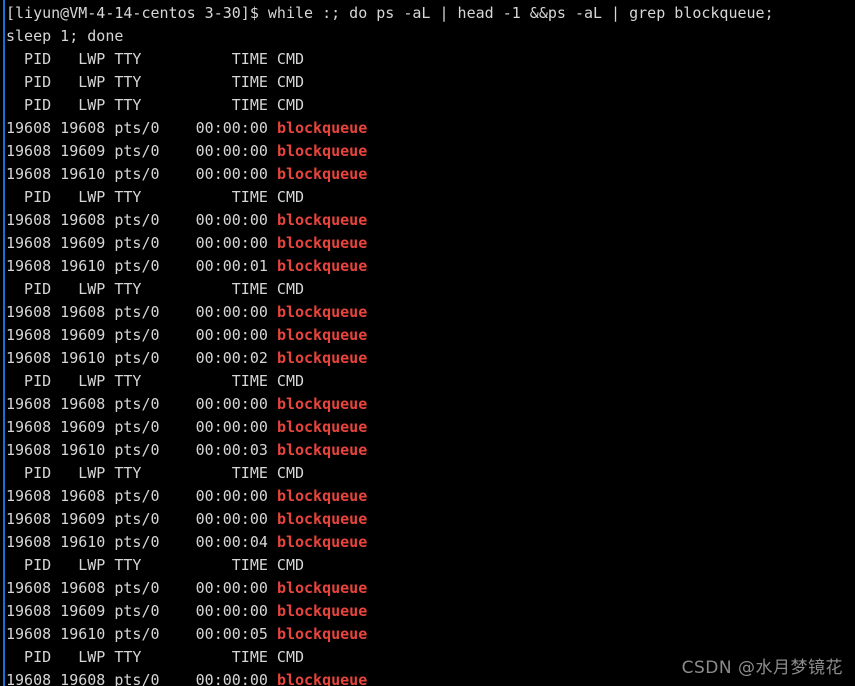  I want to click on ps-process-row: 19608 19610 pts/0 00:00:02 blockqueue, so click(430, 358).